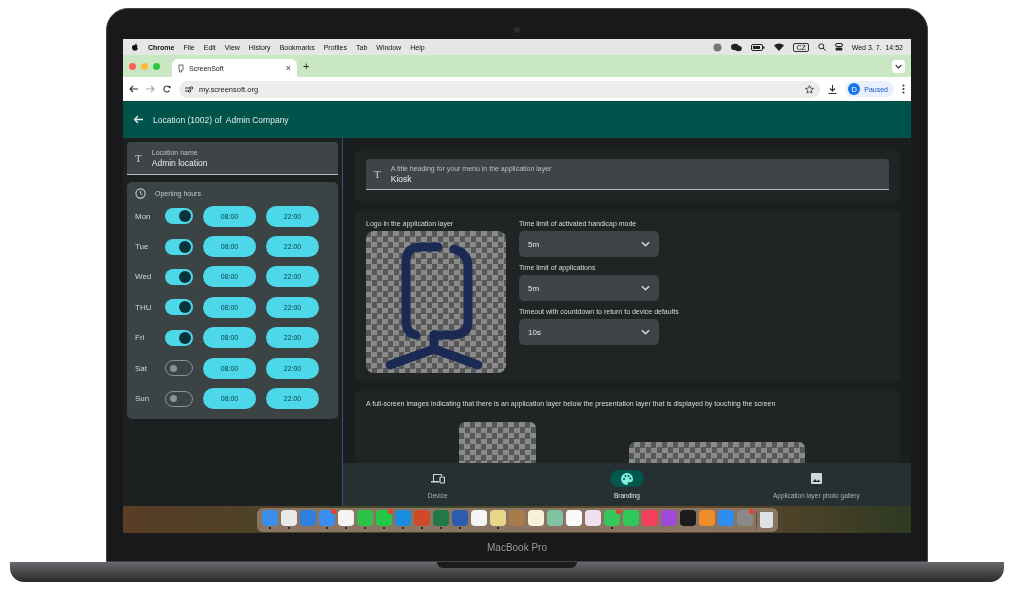 The width and height of the screenshot is (1014, 592). Describe the element at coordinates (306, 66) in the screenshot. I see `new-tab-button: +` at that location.